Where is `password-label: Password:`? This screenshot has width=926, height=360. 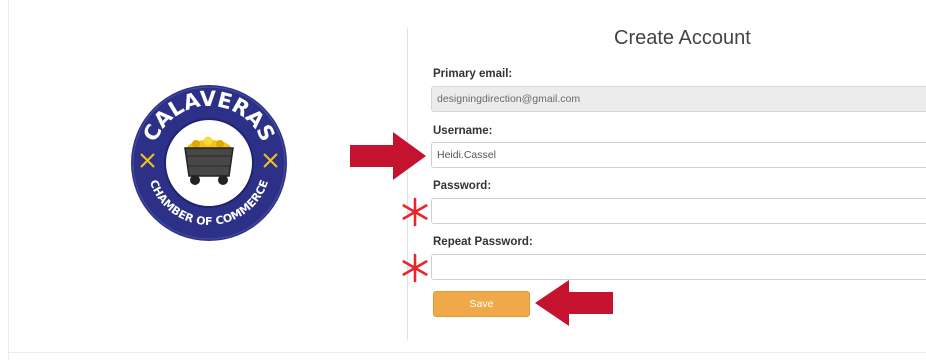 password-label: Password: is located at coordinates (462, 186).